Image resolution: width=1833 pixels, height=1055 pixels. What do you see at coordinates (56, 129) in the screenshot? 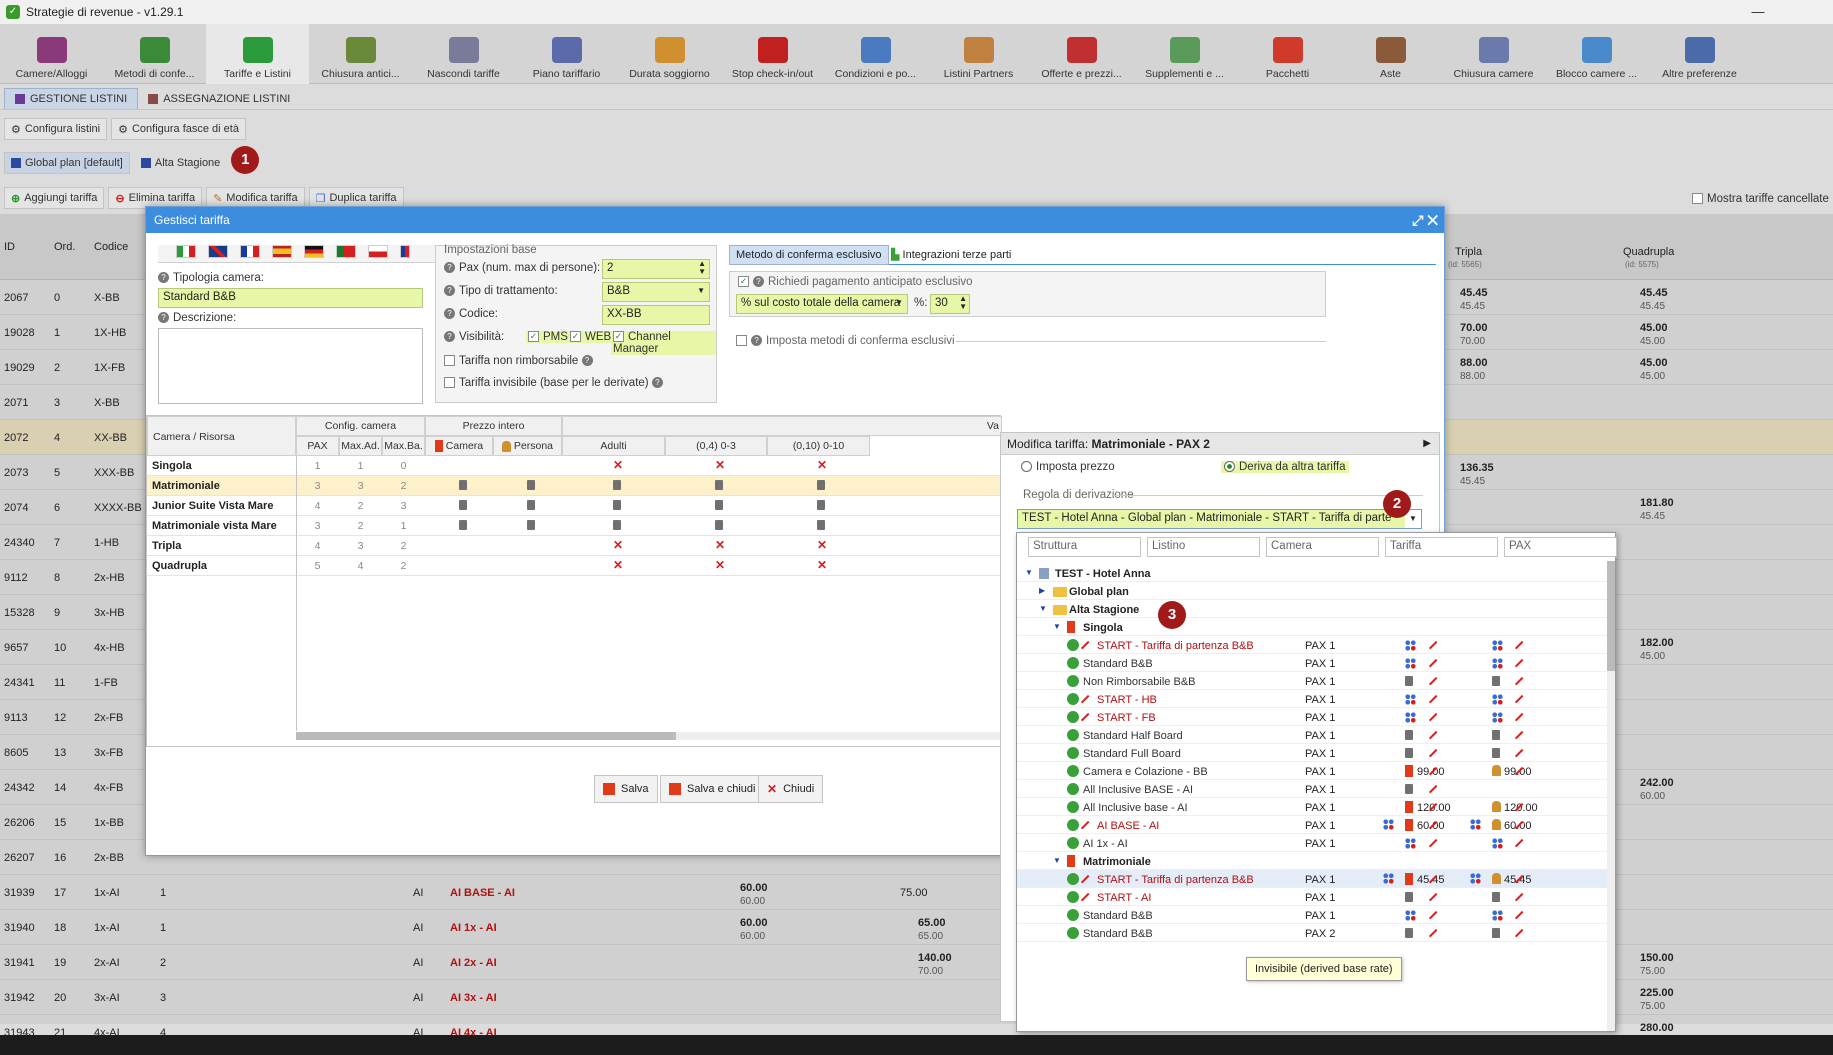
I see `configure-lists-button: ⚙ Configura listini` at bounding box center [56, 129].